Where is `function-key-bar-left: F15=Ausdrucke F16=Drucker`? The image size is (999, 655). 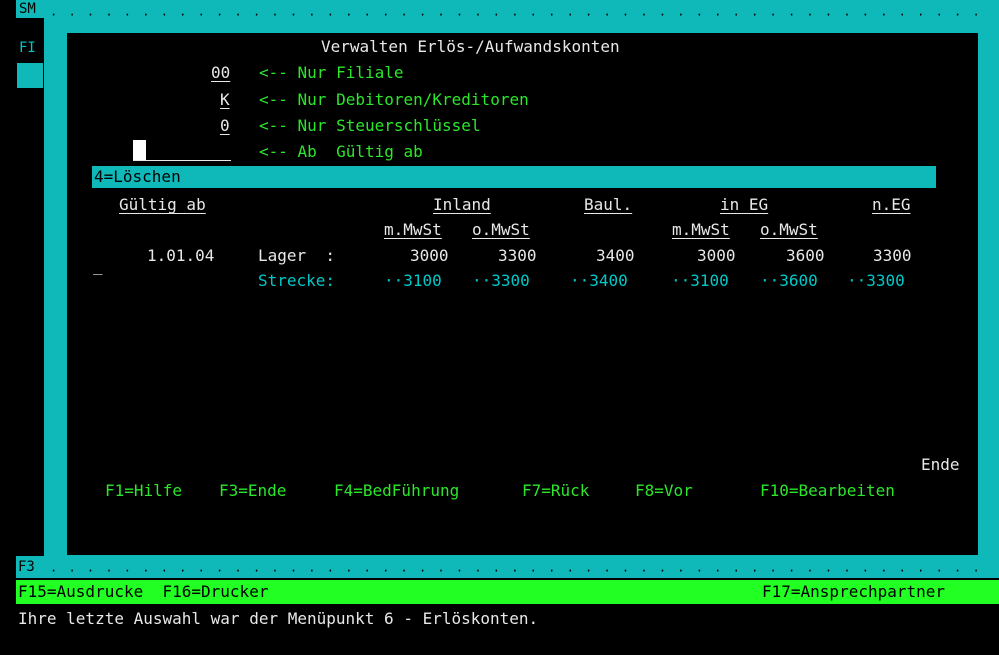
function-key-bar-left: F15=Ausdrucke F16=Drucker is located at coordinates (143, 592).